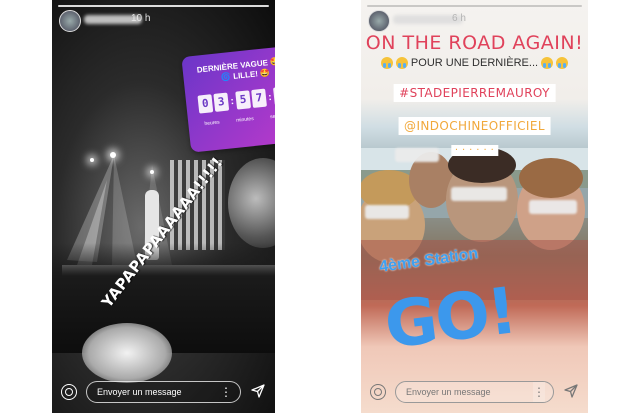  I want to click on countdown-digit: 3, so click(221, 102).